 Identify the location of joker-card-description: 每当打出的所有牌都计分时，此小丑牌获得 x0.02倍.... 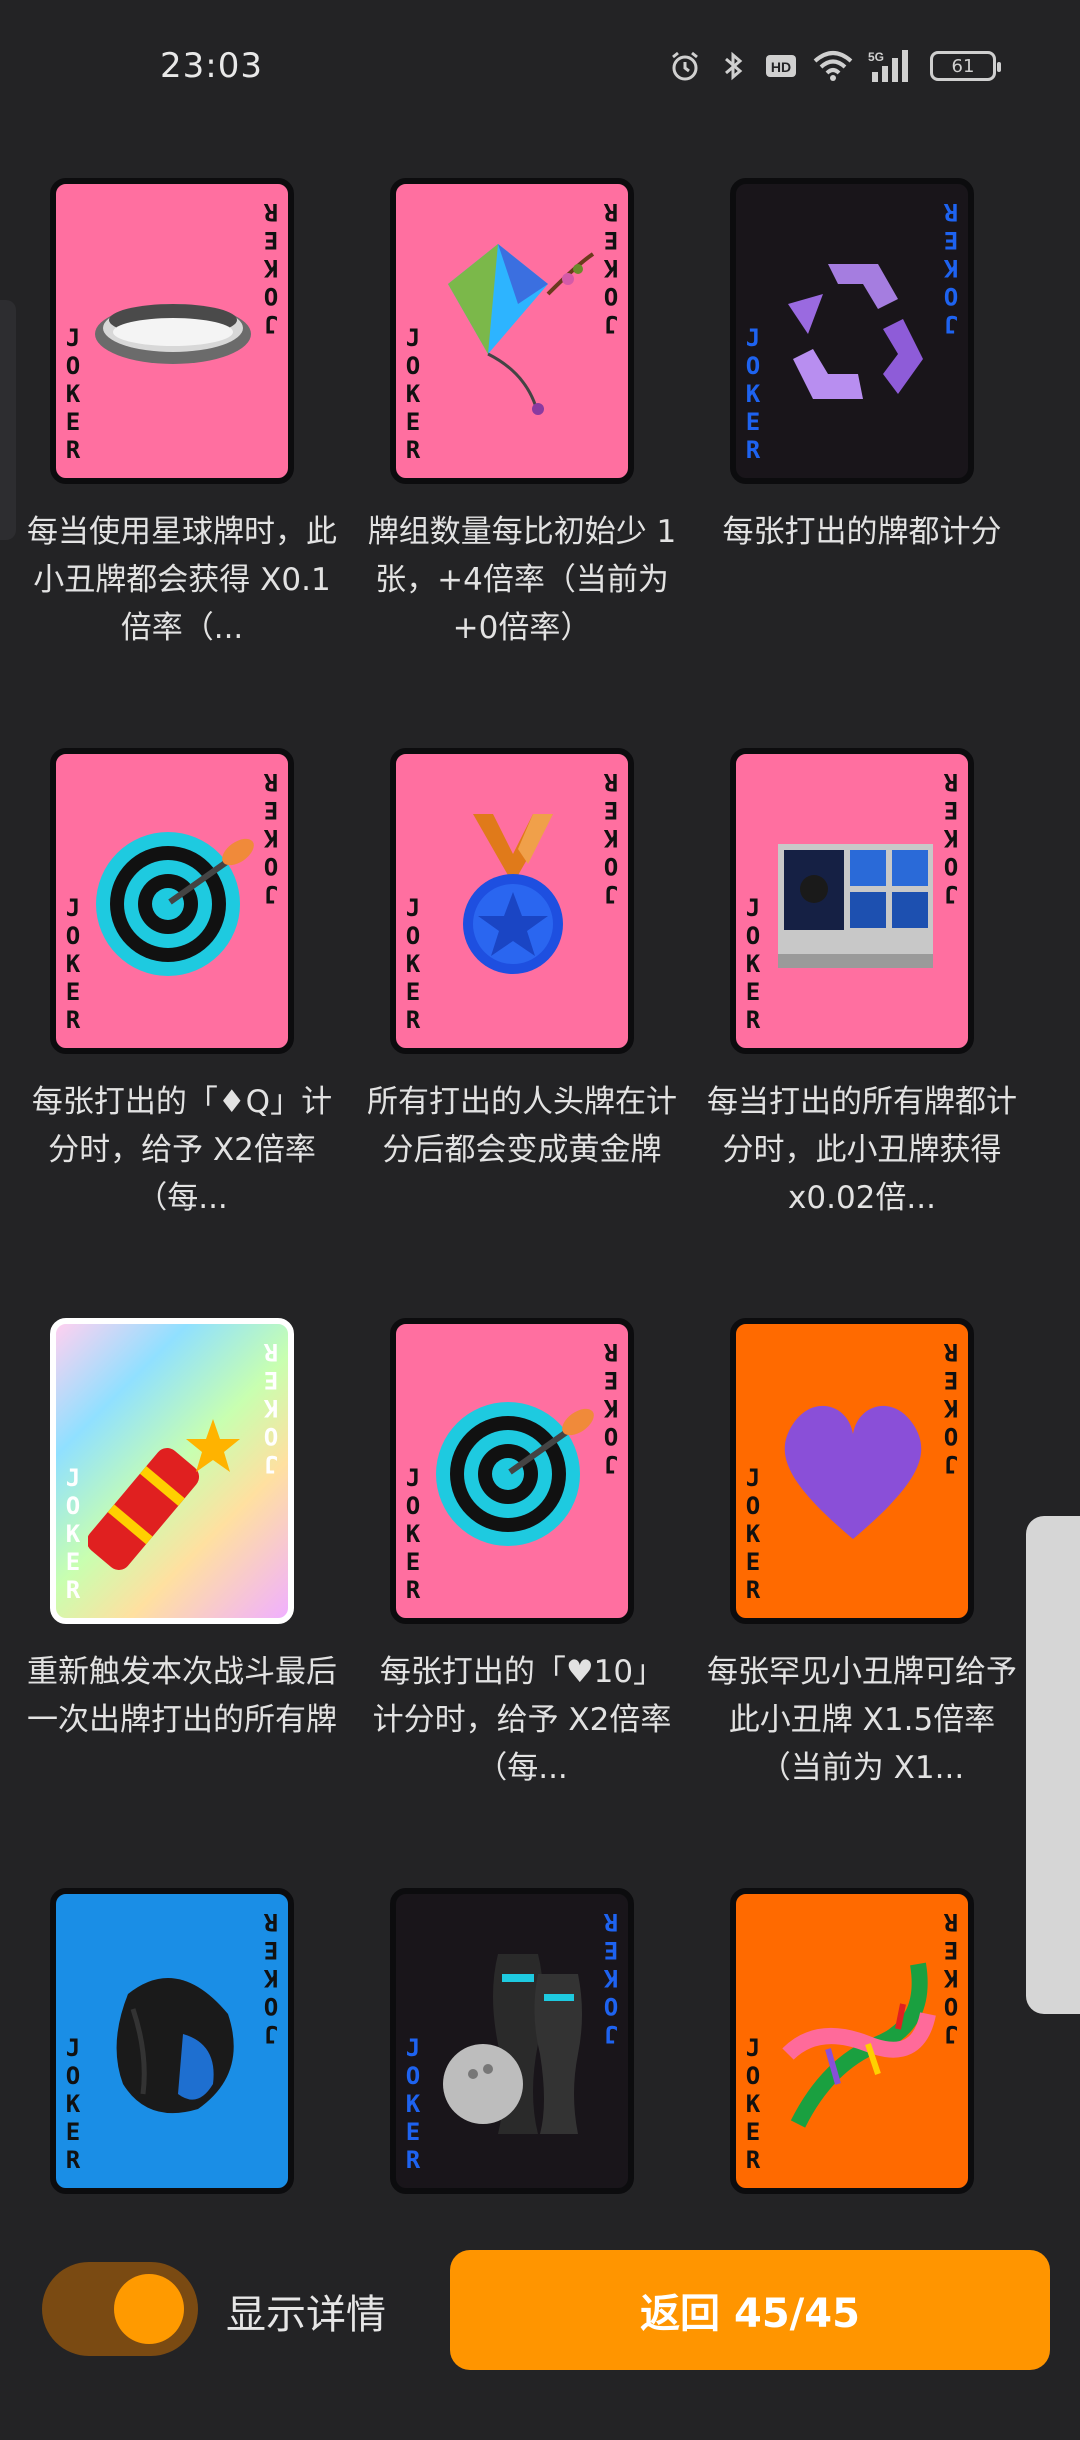
(862, 1150).